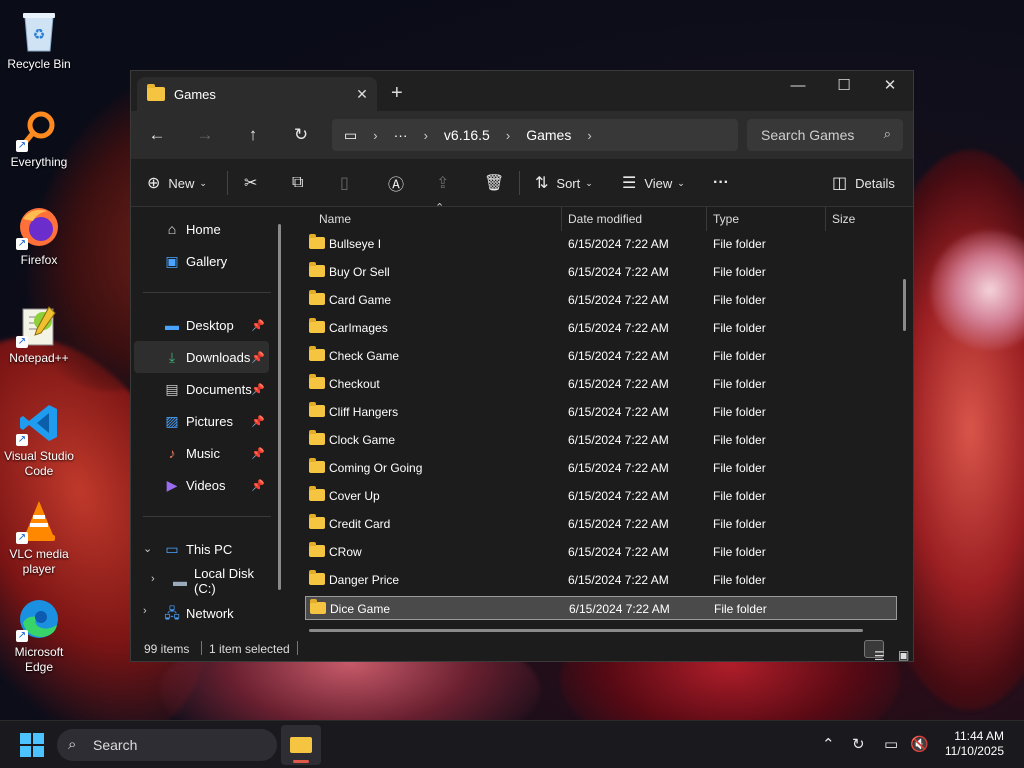 The height and width of the screenshot is (768, 1024). Describe the element at coordinates (887, 133) in the screenshot. I see `search-icon: ⌕` at that location.